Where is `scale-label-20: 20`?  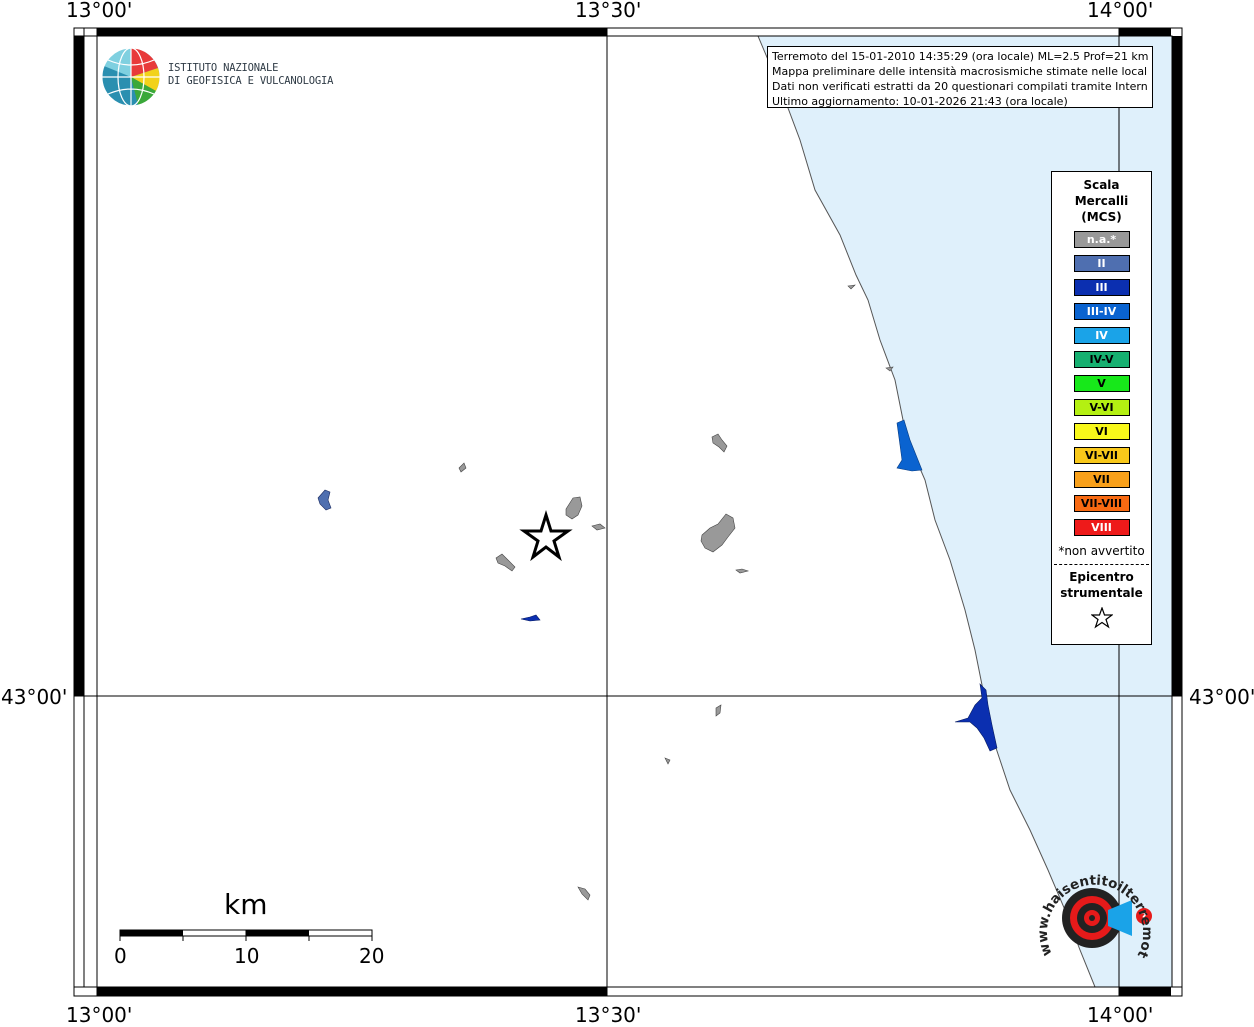
scale-label-20: 20 is located at coordinates (372, 956).